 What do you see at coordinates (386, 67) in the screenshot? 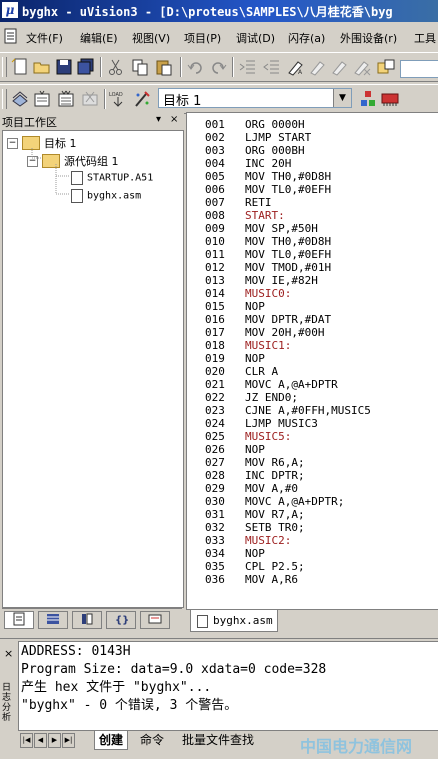
I see `find-in-files-icon` at bounding box center [386, 67].